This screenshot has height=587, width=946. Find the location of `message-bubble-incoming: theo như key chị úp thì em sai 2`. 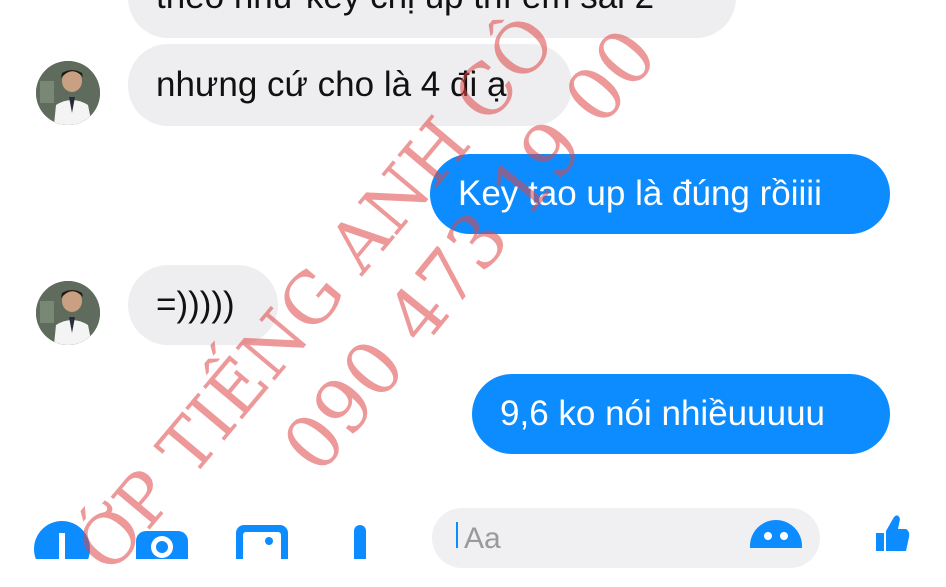

message-bubble-incoming: theo như key chị úp thì em sai 2 is located at coordinates (432, 19).